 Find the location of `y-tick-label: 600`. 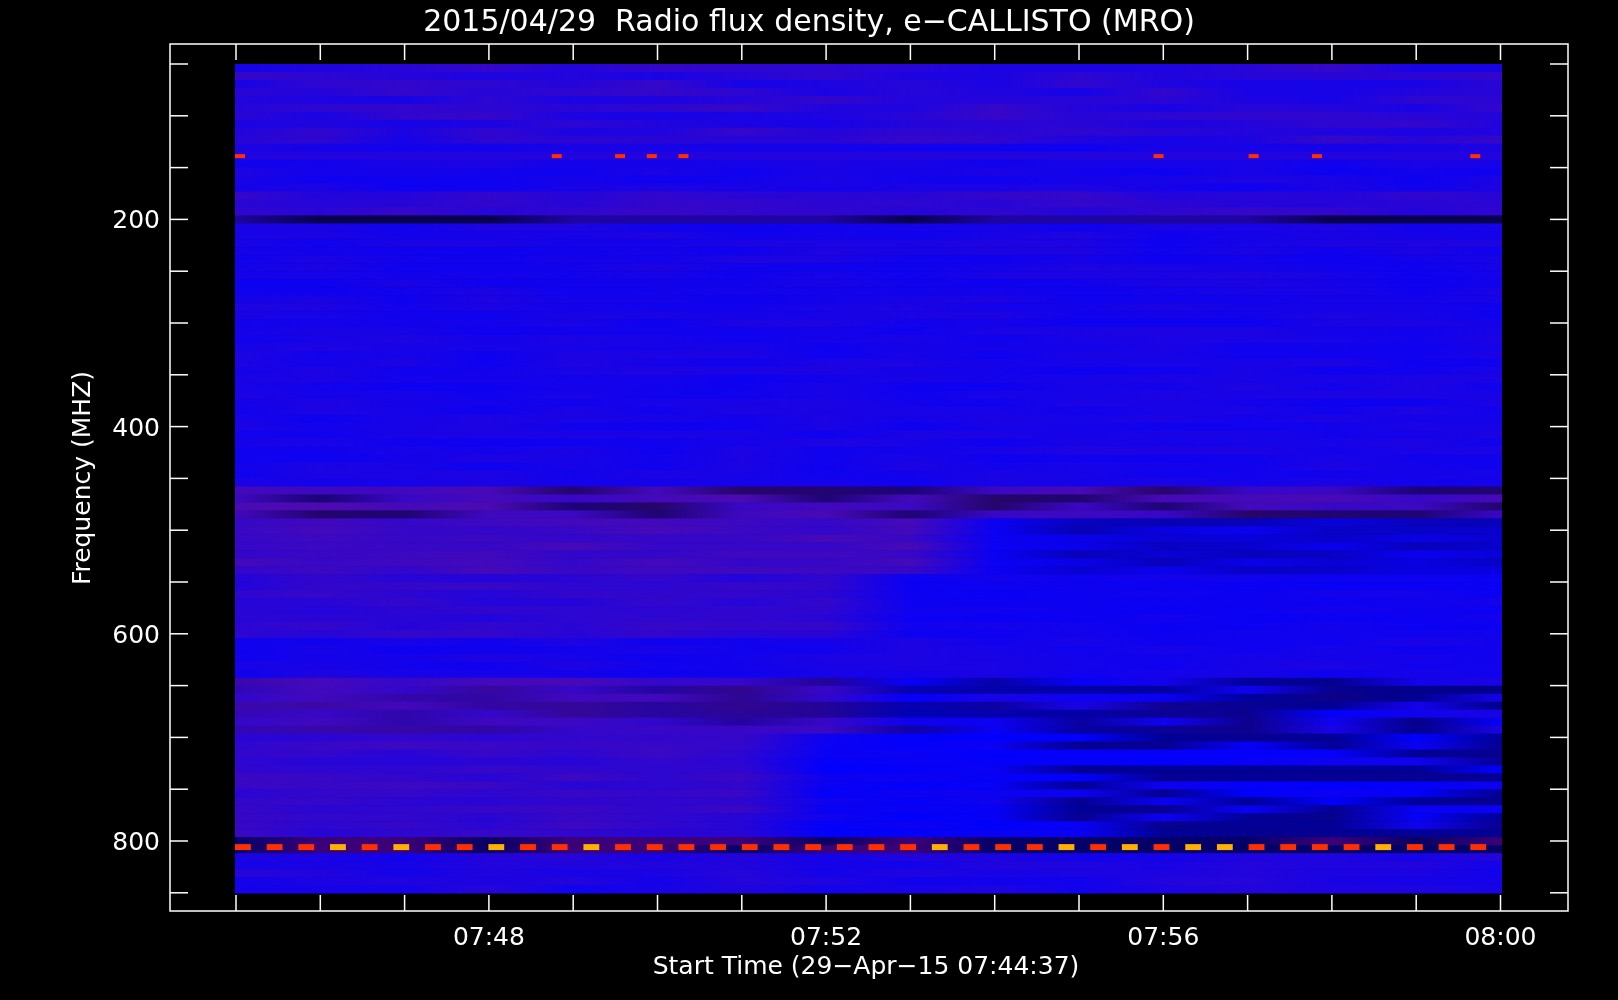

y-tick-label: 600 is located at coordinates (136, 634).